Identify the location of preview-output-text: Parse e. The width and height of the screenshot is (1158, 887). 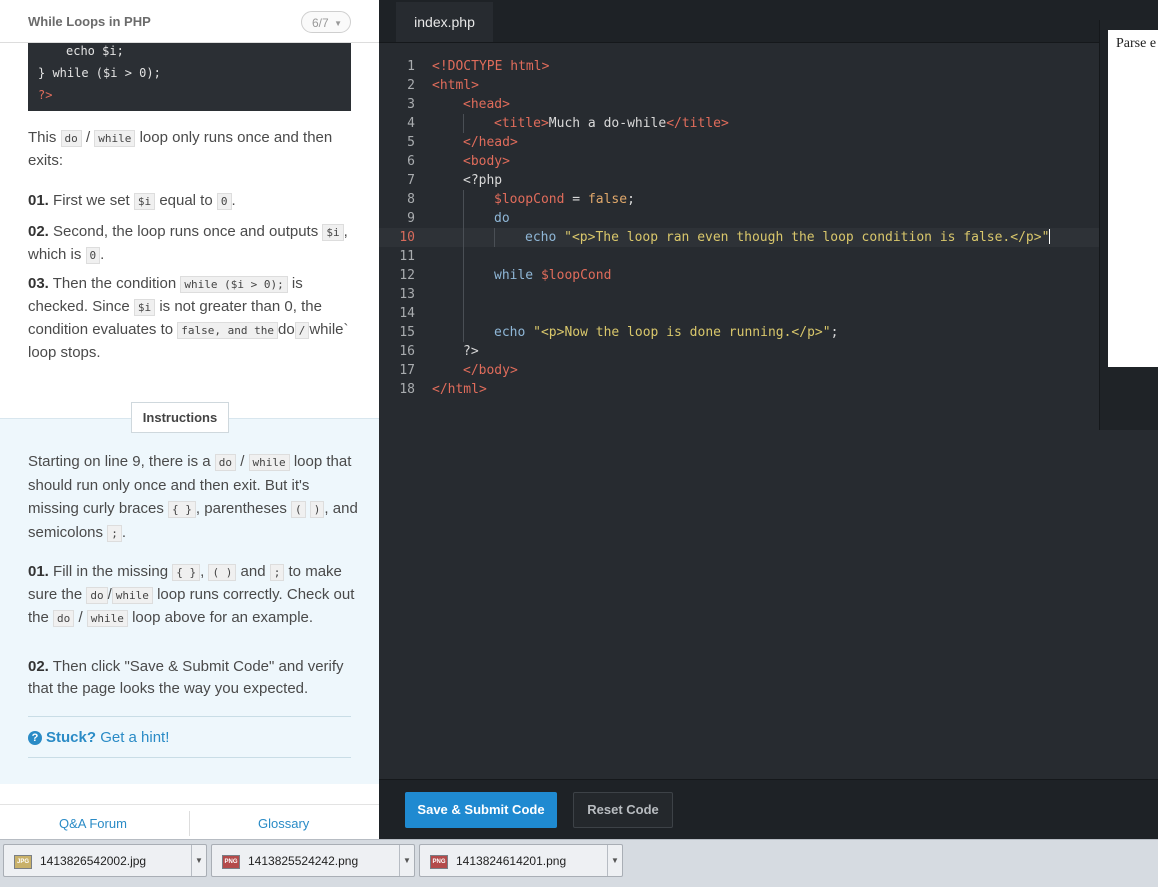
(1136, 43).